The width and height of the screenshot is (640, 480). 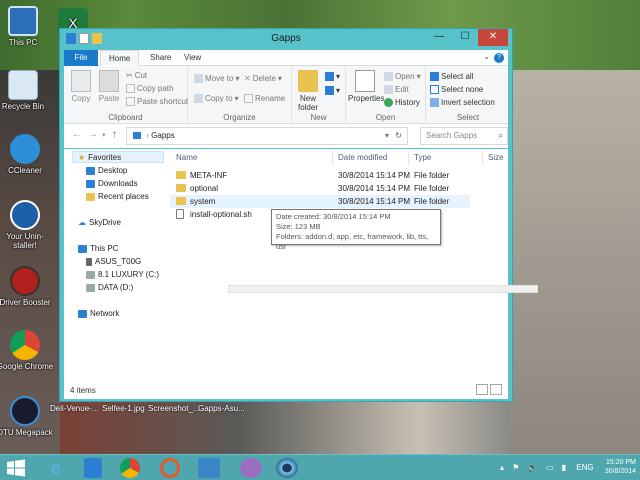 I want to click on clock: 15:20 PM 30/8/2014, so click(x=620, y=467).